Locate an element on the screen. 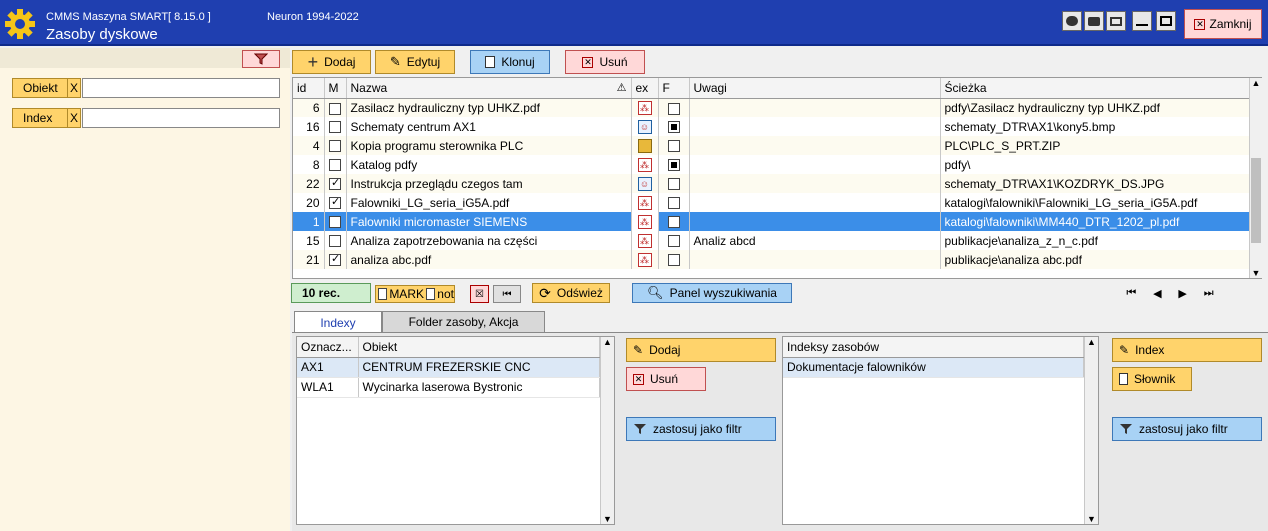  index-input is located at coordinates (181, 118).